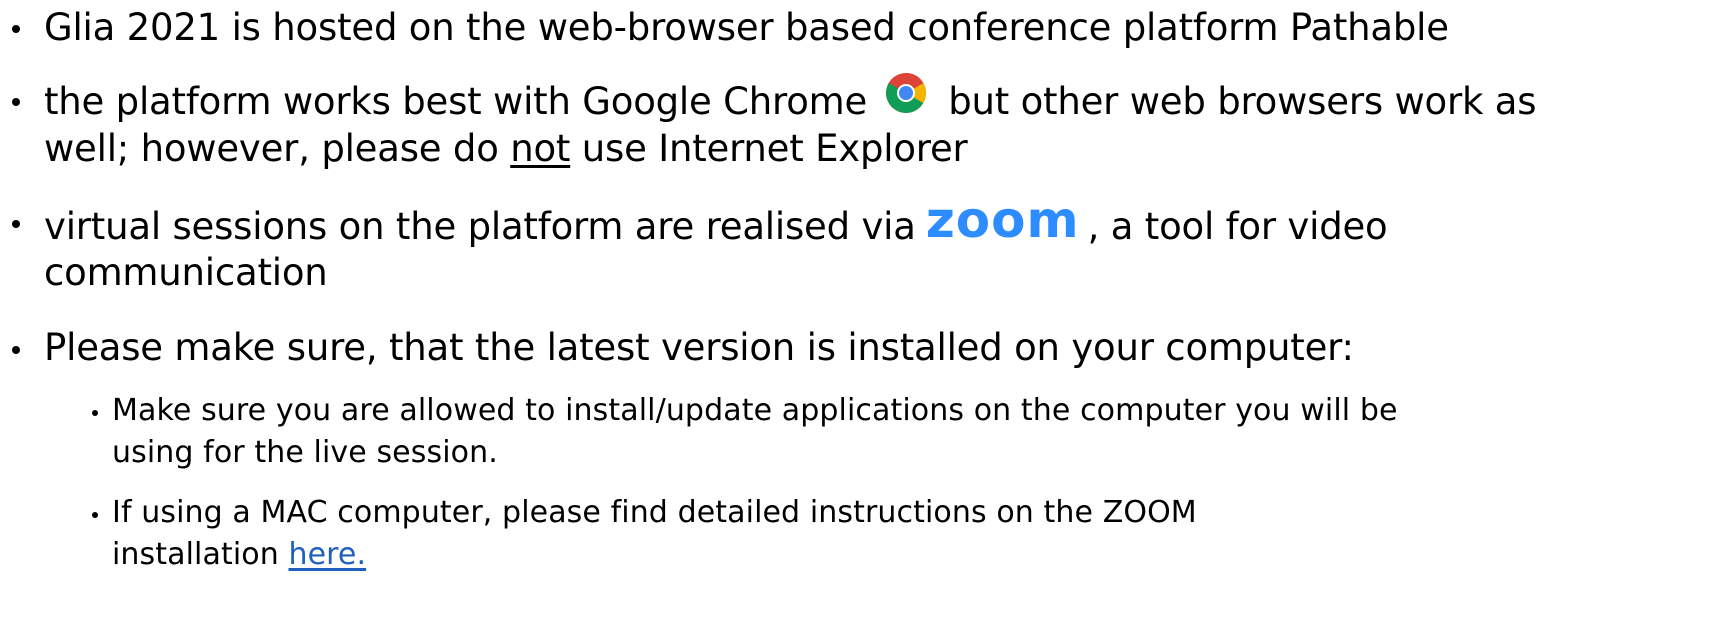  What do you see at coordinates (327, 554) in the screenshot?
I see `zoom-install-link: here.` at bounding box center [327, 554].